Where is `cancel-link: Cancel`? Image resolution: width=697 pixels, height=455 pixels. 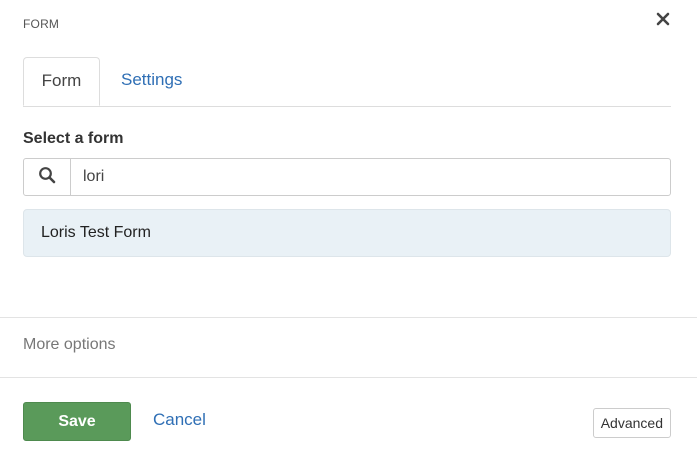
cancel-link: Cancel is located at coordinates (179, 420).